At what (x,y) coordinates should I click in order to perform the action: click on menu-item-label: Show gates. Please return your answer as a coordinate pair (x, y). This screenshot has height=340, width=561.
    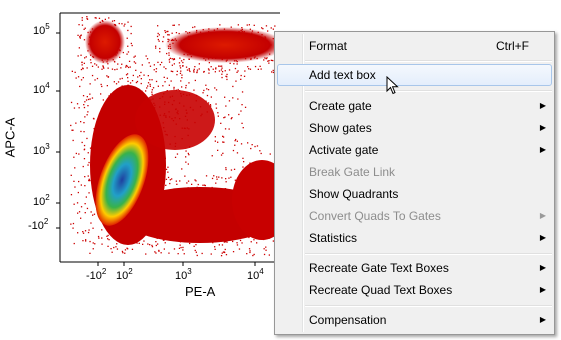
    Looking at the image, I should click on (340, 128).